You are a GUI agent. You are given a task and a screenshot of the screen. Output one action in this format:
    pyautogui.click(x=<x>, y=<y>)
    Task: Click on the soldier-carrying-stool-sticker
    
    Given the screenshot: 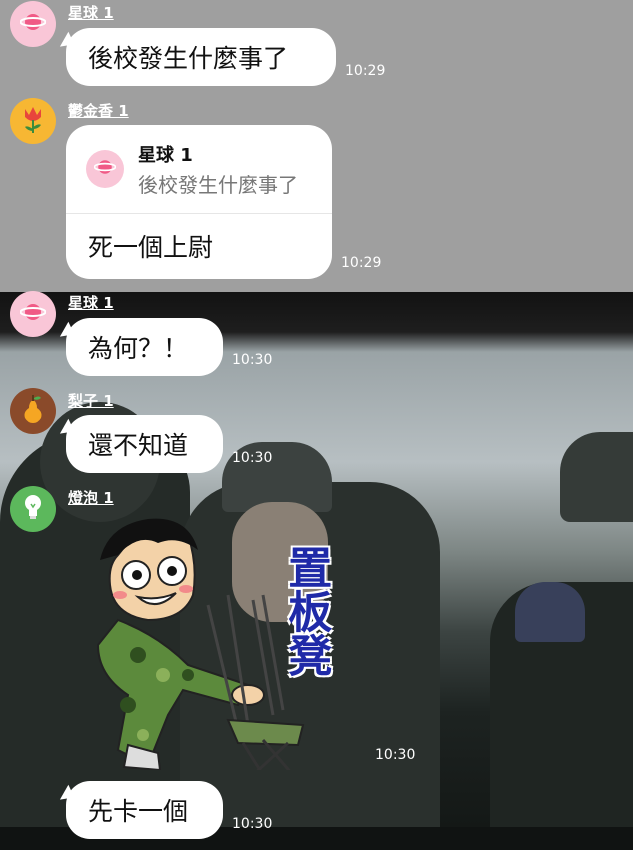 What is the action you would take?
    pyautogui.click(x=228, y=647)
    